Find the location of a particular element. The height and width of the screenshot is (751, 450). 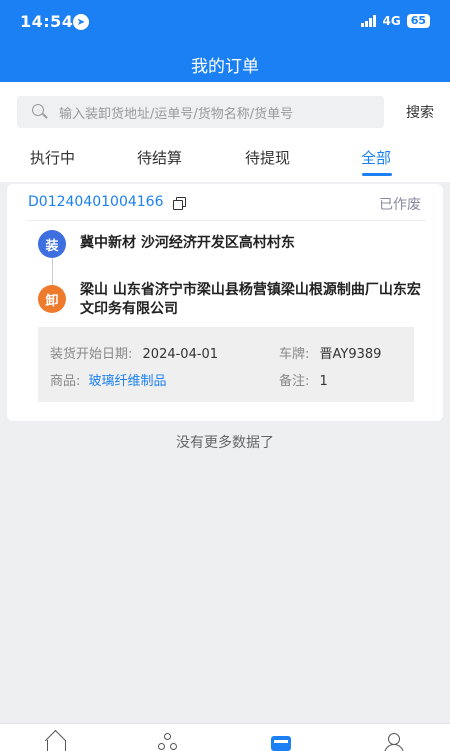

tab-all: 全部 is located at coordinates (376, 157).